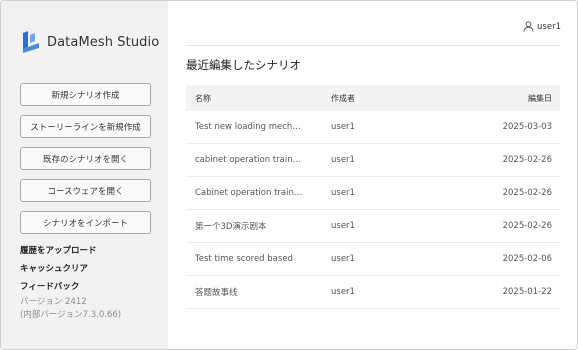  Describe the element at coordinates (85, 190) in the screenshot. I see `open-courseware-button: コースウェアを開く` at that location.